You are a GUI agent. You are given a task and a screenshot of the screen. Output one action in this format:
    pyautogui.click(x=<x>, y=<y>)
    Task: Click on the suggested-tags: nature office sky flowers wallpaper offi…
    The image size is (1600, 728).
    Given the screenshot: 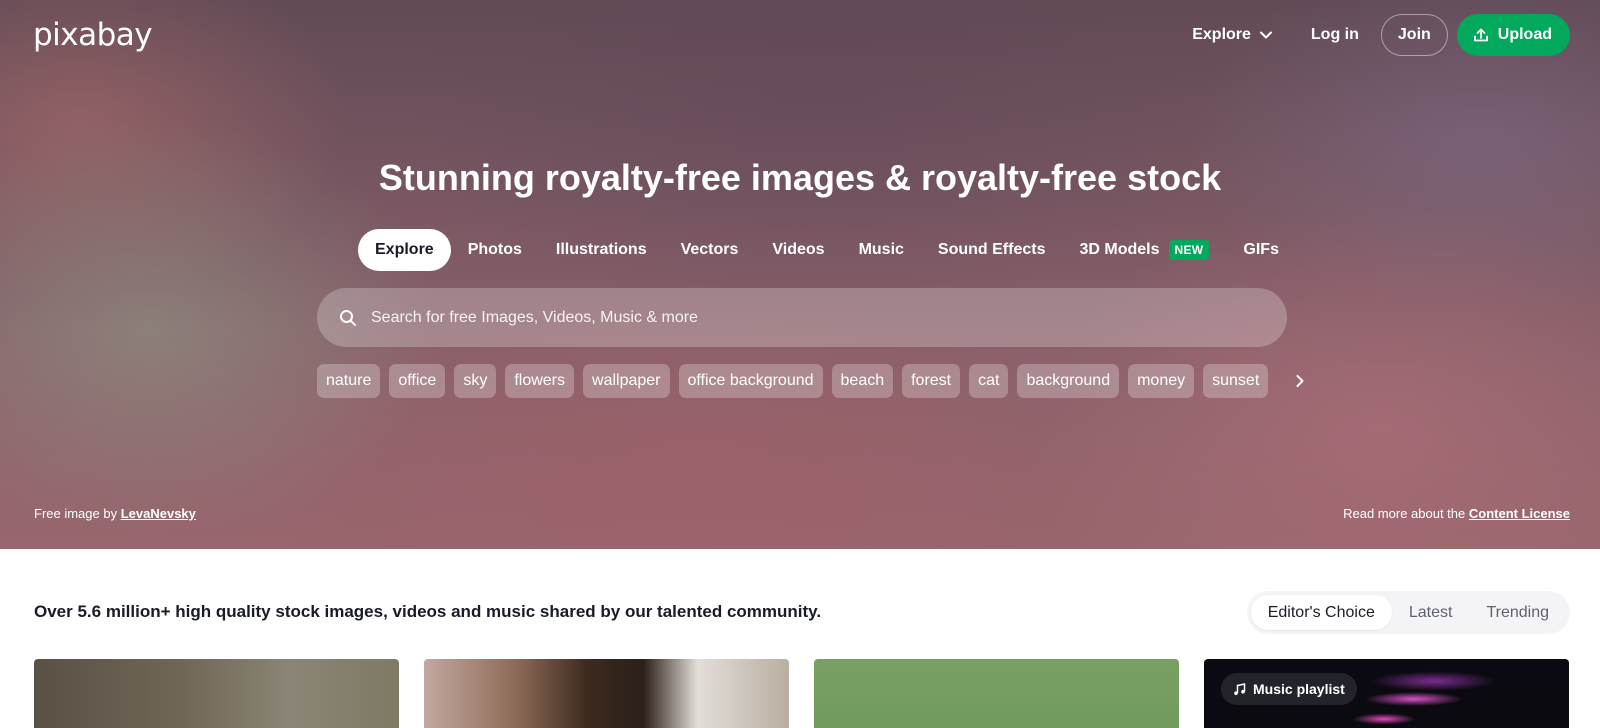 What is the action you would take?
    pyautogui.click(x=817, y=381)
    